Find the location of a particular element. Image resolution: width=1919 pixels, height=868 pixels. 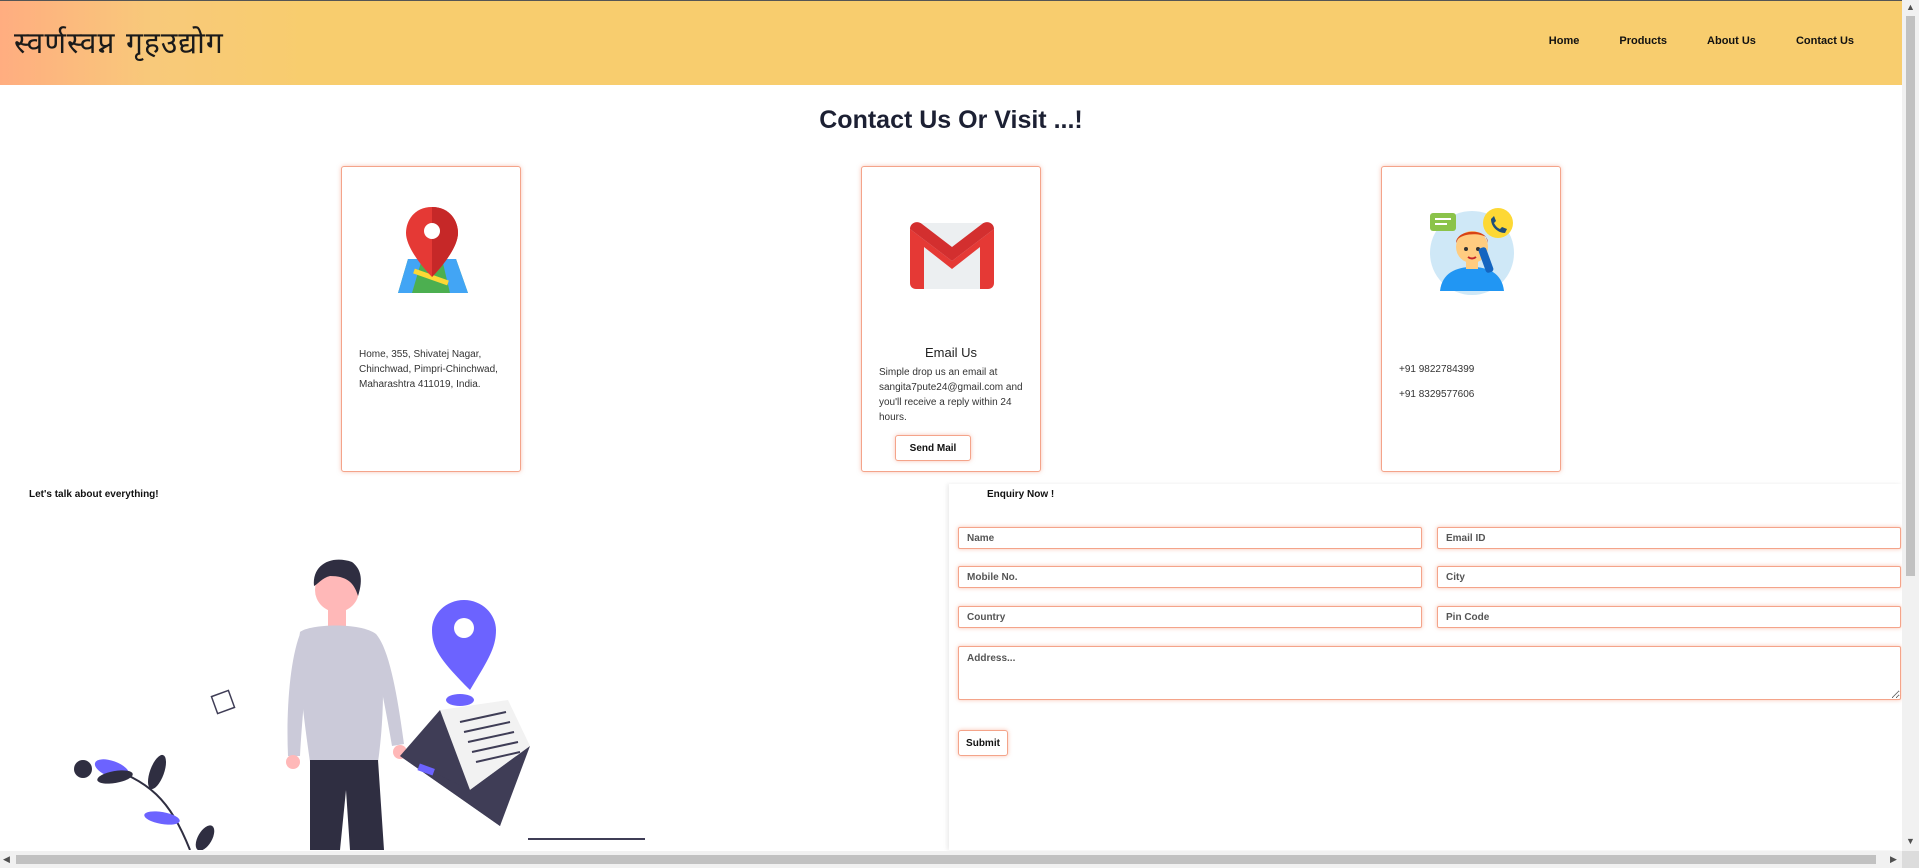

vertical-scrollbar: ▲ ▼ is located at coordinates (1910, 425).